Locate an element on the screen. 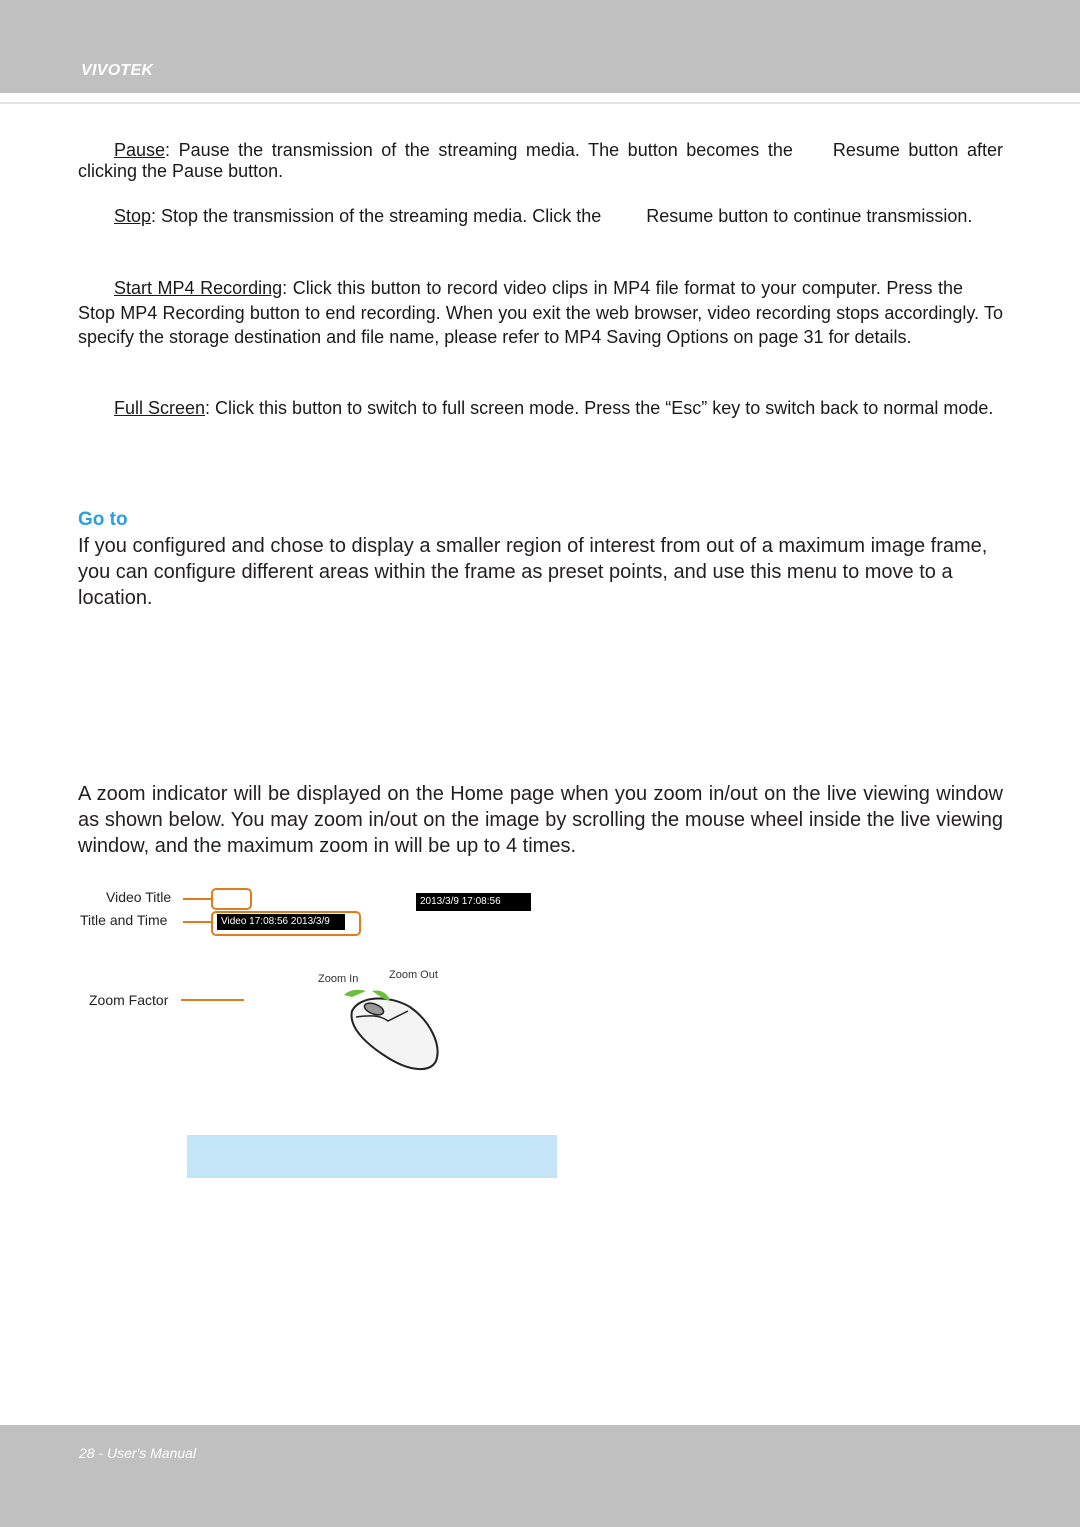  label-title-and-time: Title and Time is located at coordinates (124, 920).